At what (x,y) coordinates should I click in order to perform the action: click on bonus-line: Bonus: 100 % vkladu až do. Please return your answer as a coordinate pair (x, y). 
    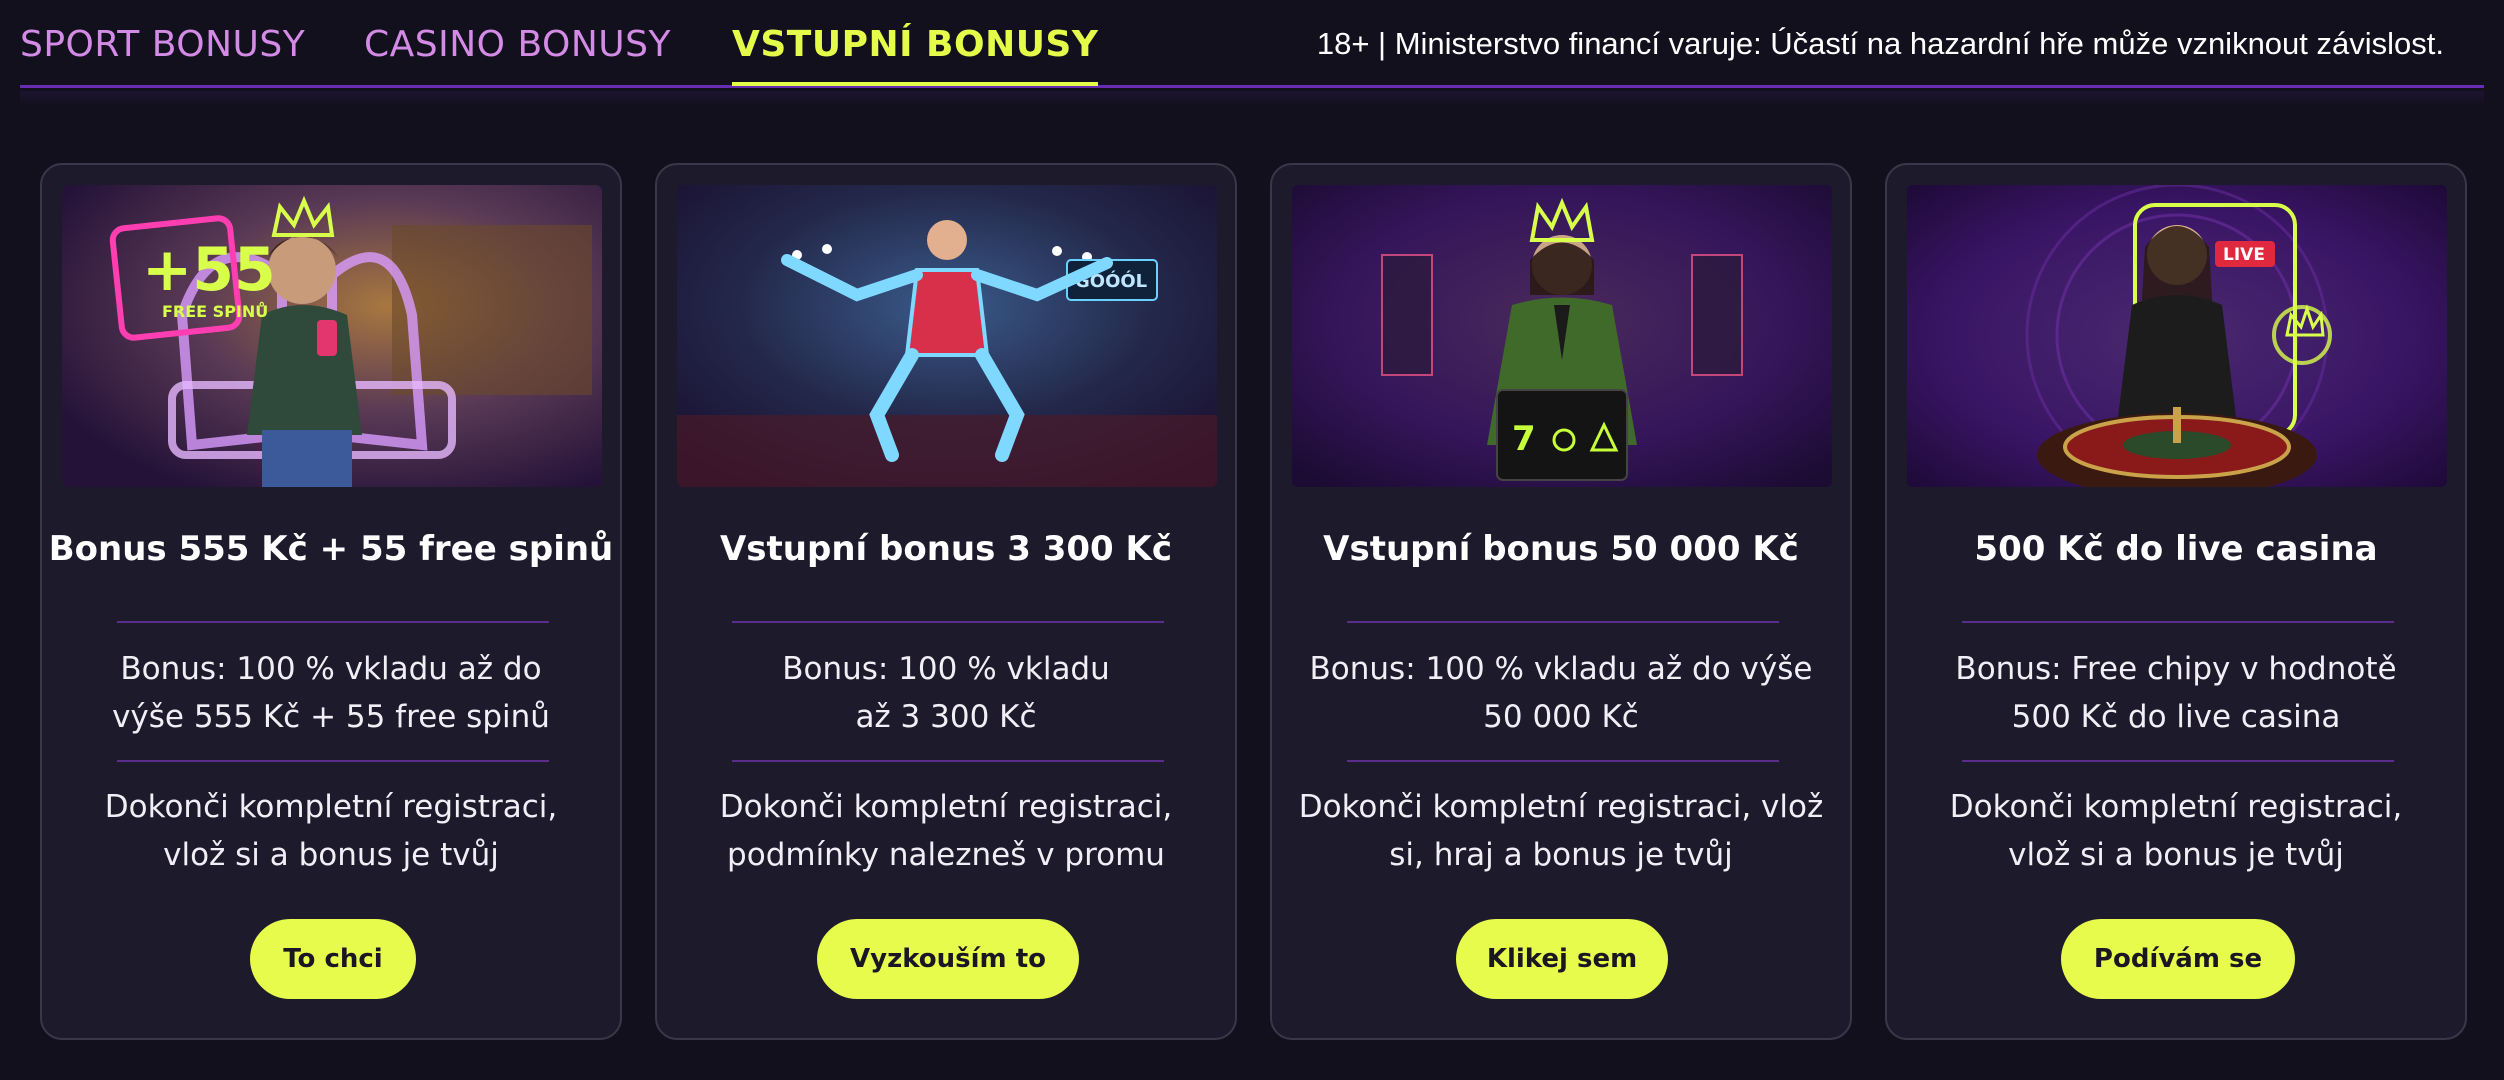
    Looking at the image, I should click on (331, 669).